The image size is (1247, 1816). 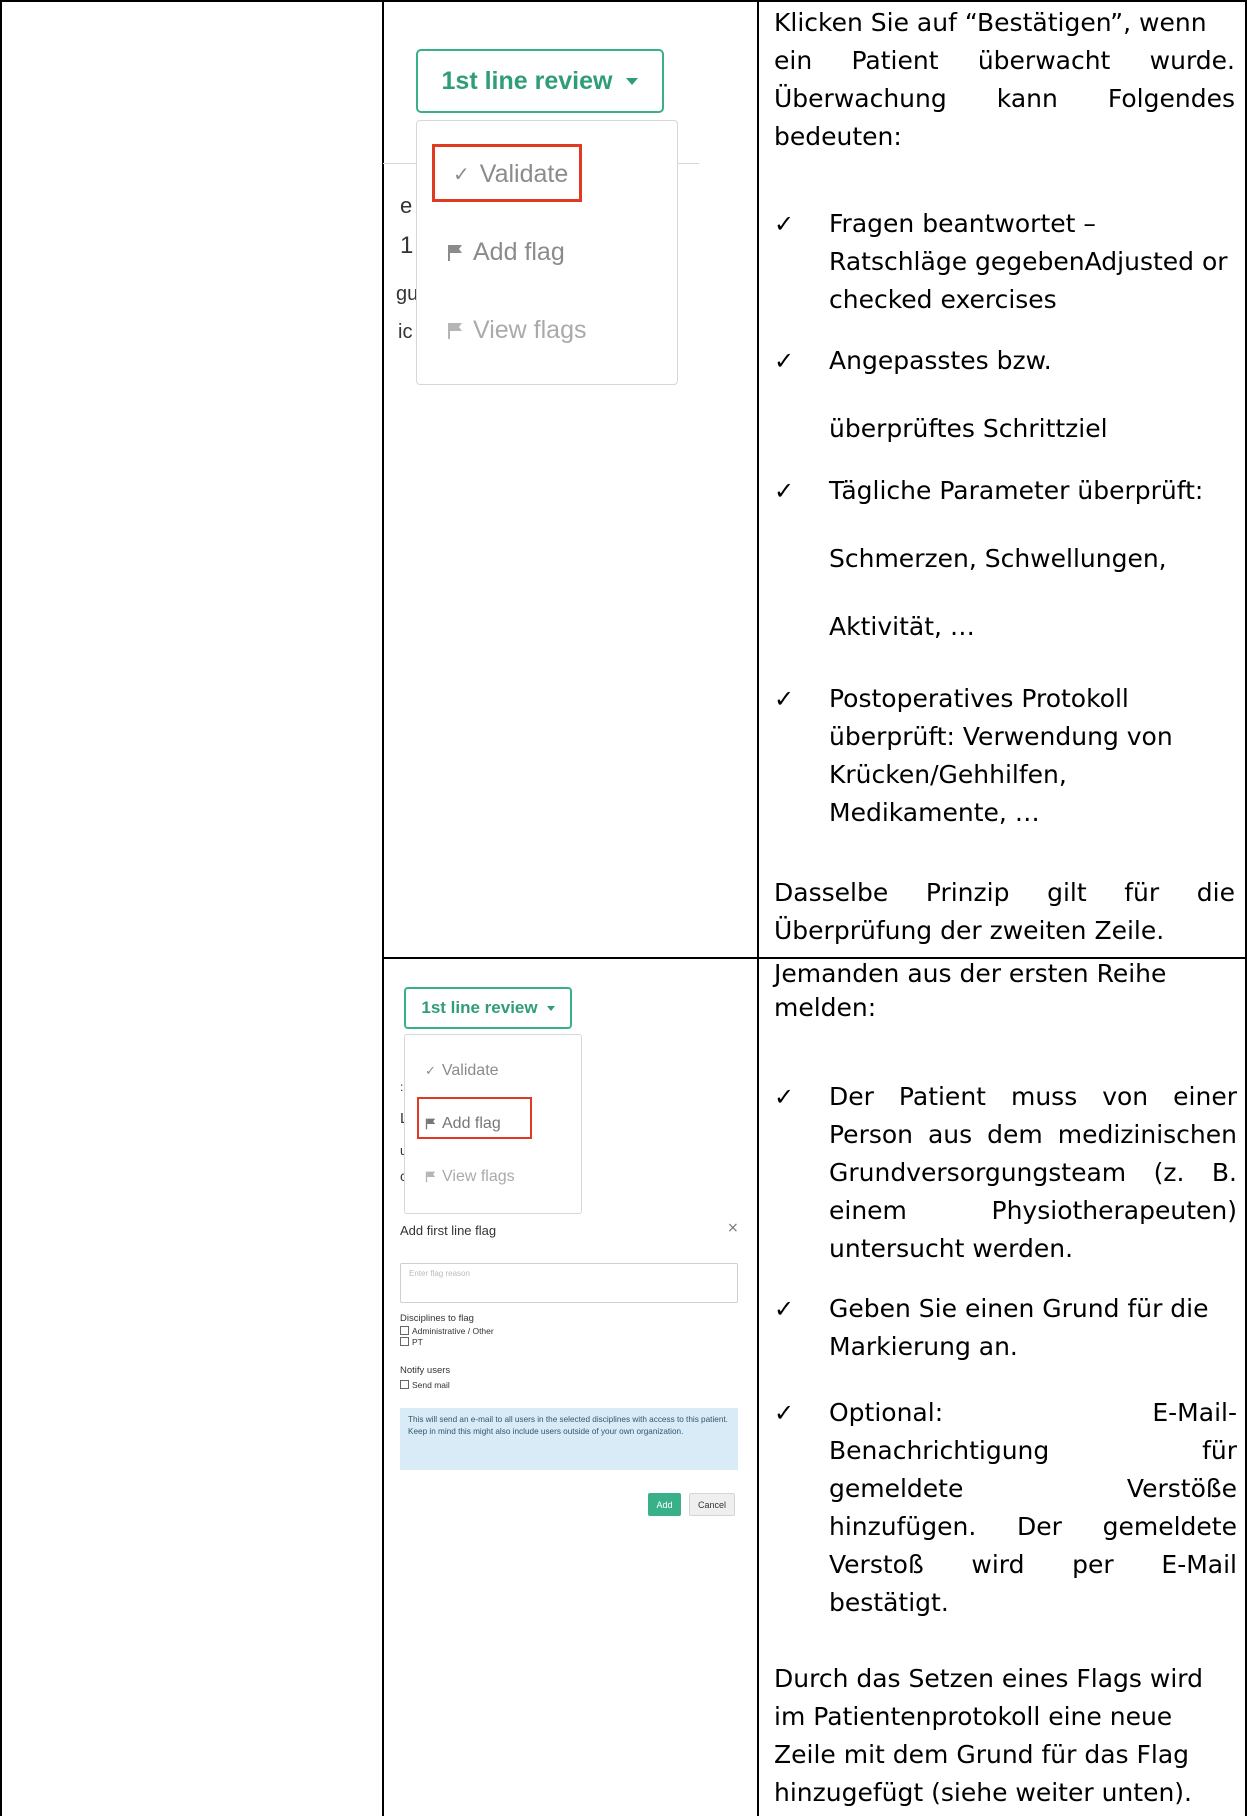 What do you see at coordinates (712, 1504) in the screenshot?
I see `cancel-button: Cancel` at bounding box center [712, 1504].